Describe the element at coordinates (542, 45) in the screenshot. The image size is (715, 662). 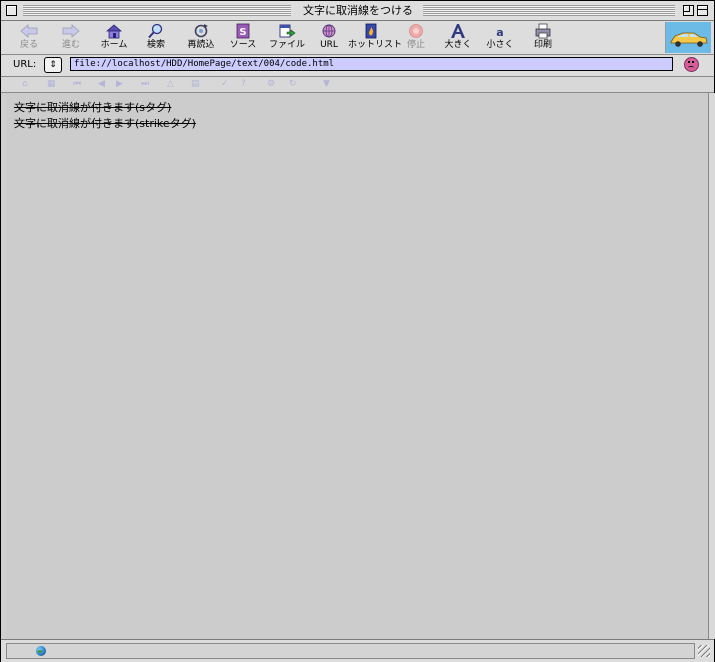
I see `print-label: 印刷` at that location.